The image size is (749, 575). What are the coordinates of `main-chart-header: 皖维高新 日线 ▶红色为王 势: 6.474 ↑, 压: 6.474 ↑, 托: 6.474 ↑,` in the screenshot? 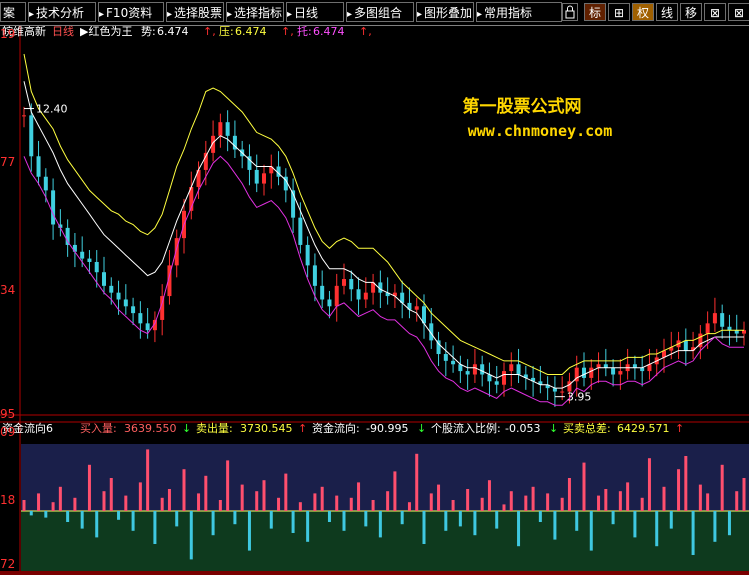 It's located at (187, 32).